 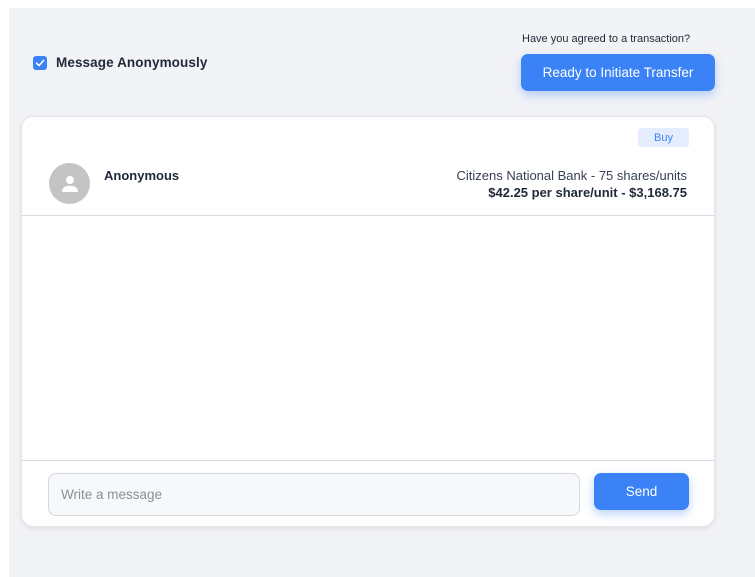 I want to click on listing-summary: Citizens National Bank - 75 shares/units, so click(x=571, y=175).